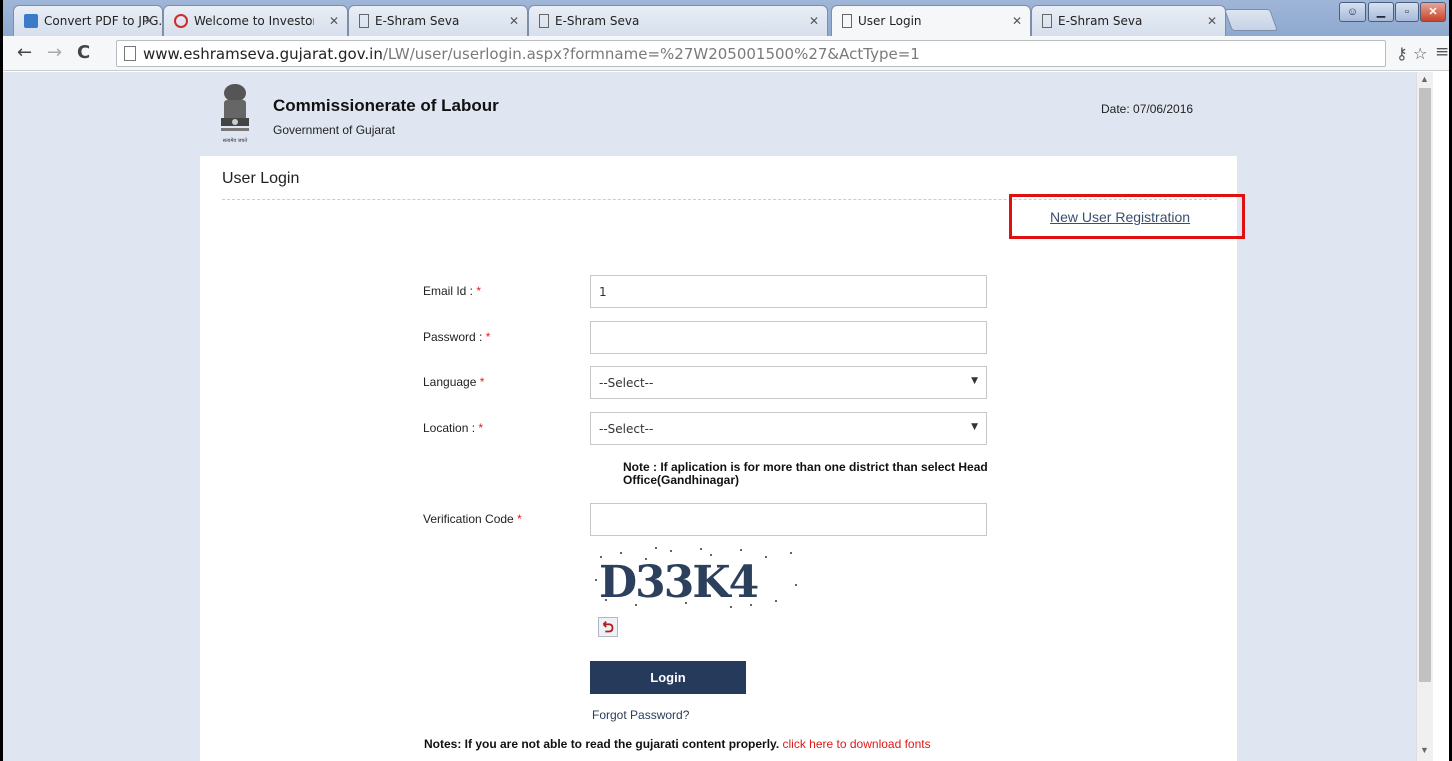  What do you see at coordinates (452, 291) in the screenshot?
I see `email-label: Email Id : *` at bounding box center [452, 291].